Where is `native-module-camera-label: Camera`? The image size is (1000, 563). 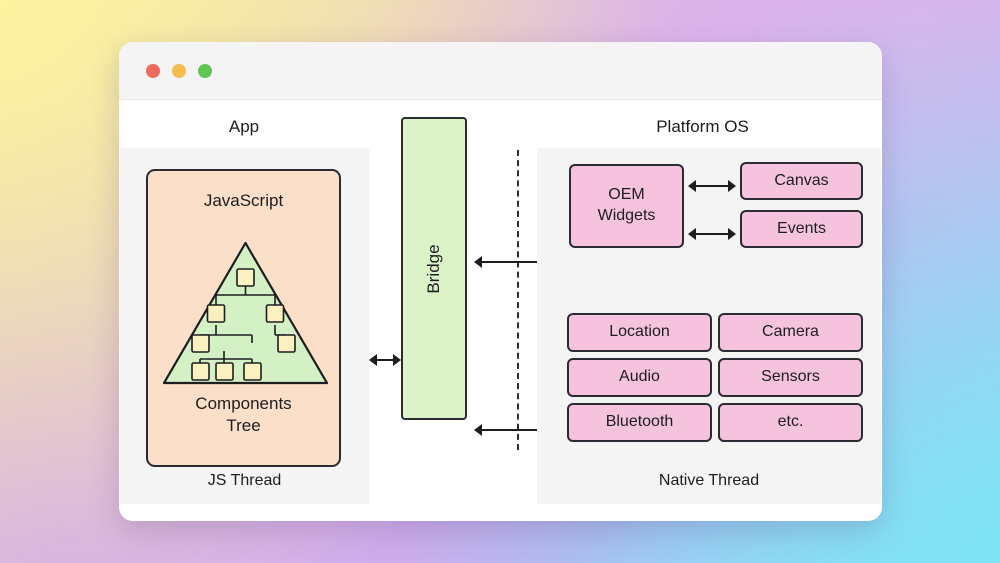
native-module-camera-label: Camera is located at coordinates (790, 332).